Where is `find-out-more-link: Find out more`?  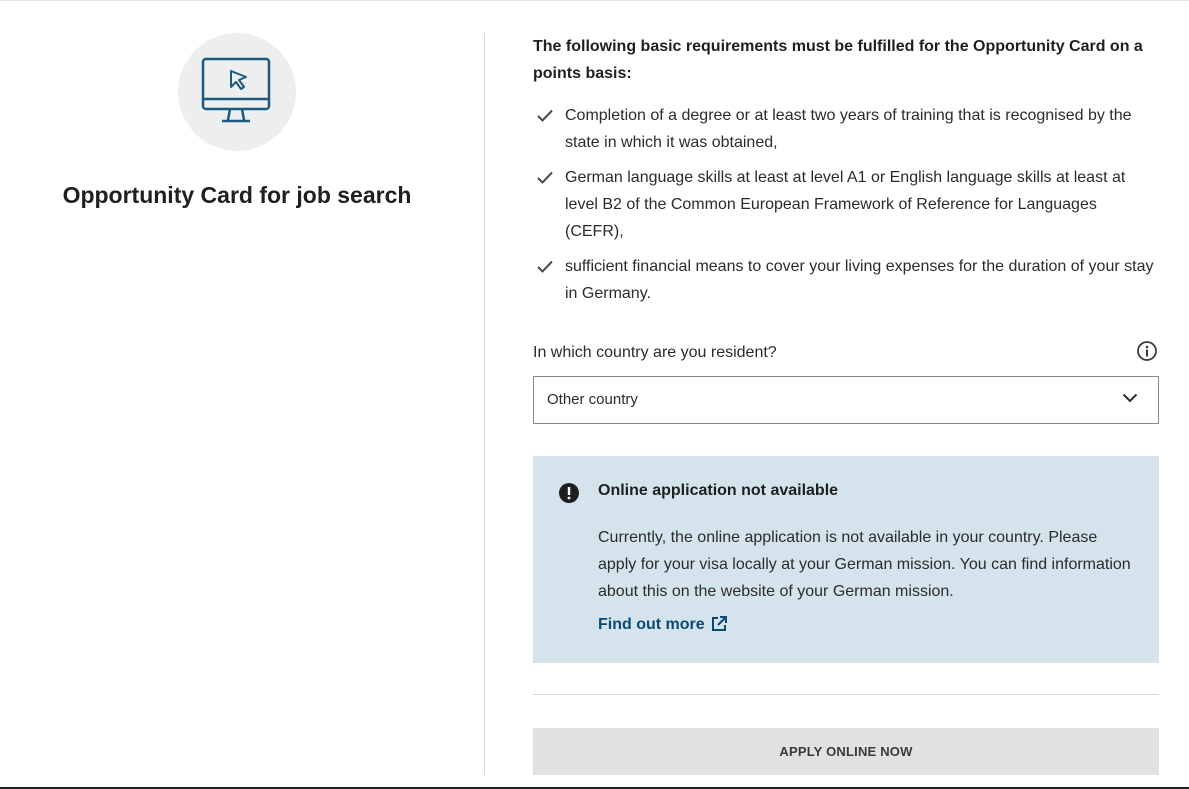 find-out-more-link: Find out more is located at coordinates (663, 624).